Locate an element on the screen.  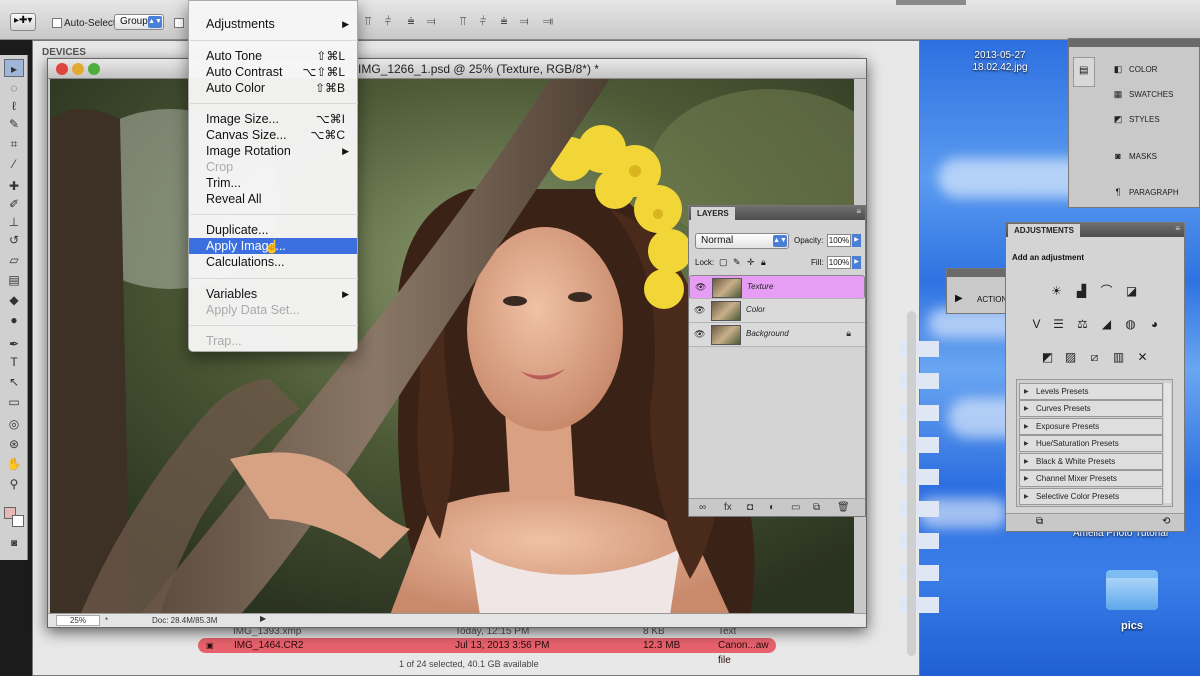
menu-item-auto-color: Auto Color ⇧⌘B is located at coordinates (273, 88).